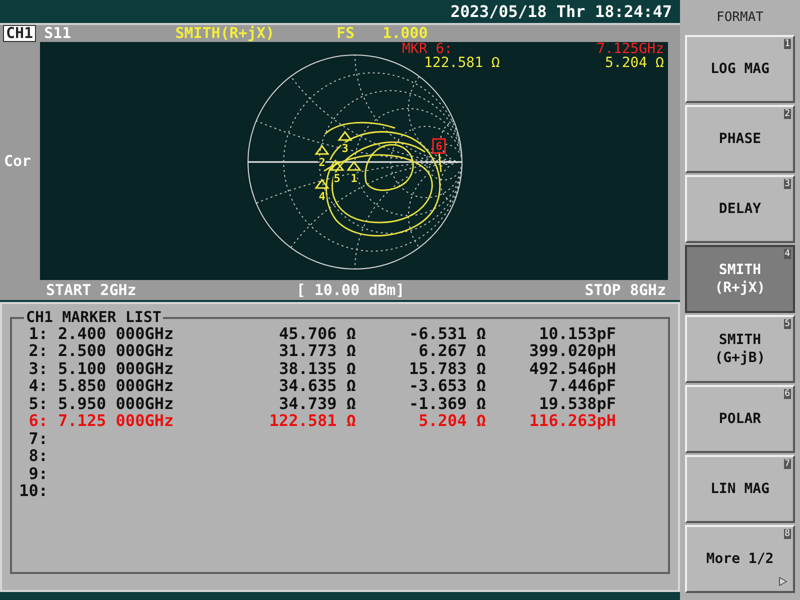  What do you see at coordinates (630, 49) in the screenshot?
I see `marker-readout-frequency: 7.125GHz` at bounding box center [630, 49].